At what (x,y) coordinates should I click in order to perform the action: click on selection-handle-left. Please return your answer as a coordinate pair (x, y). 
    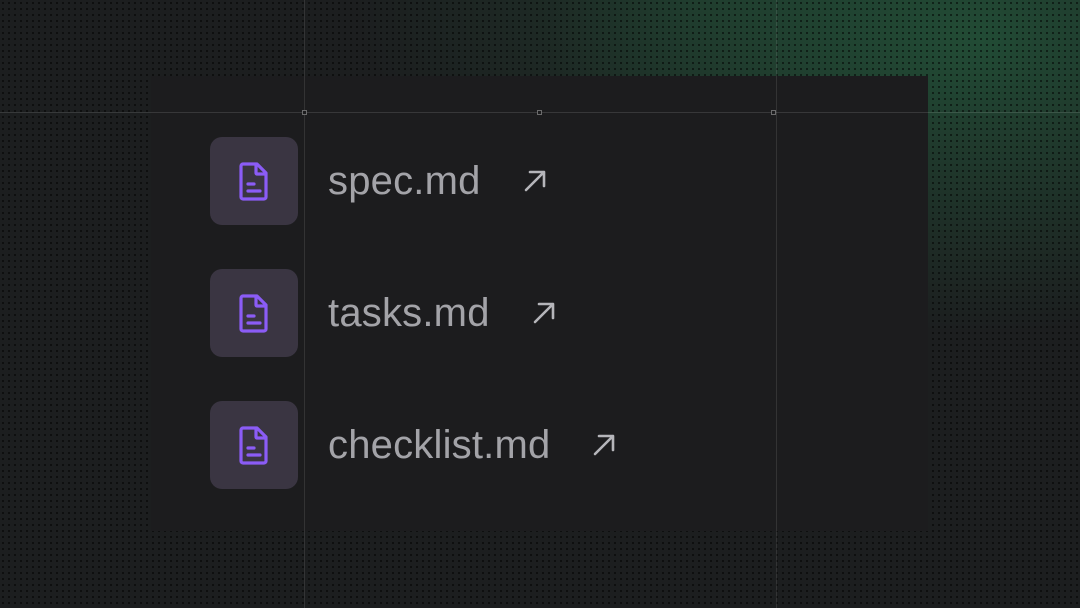
    Looking at the image, I should click on (304, 112).